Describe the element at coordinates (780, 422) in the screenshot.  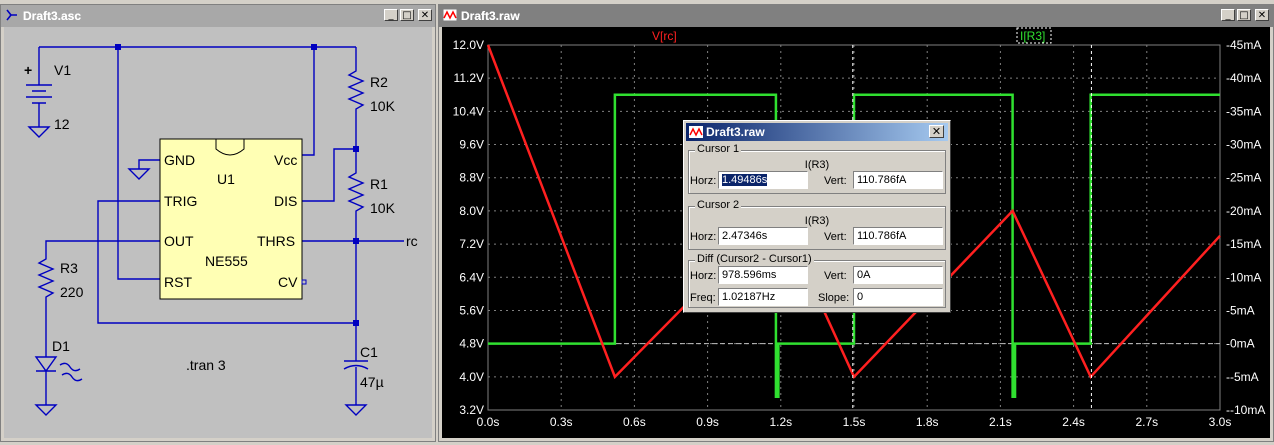
I see `x-tick-label: 1.2s` at that location.